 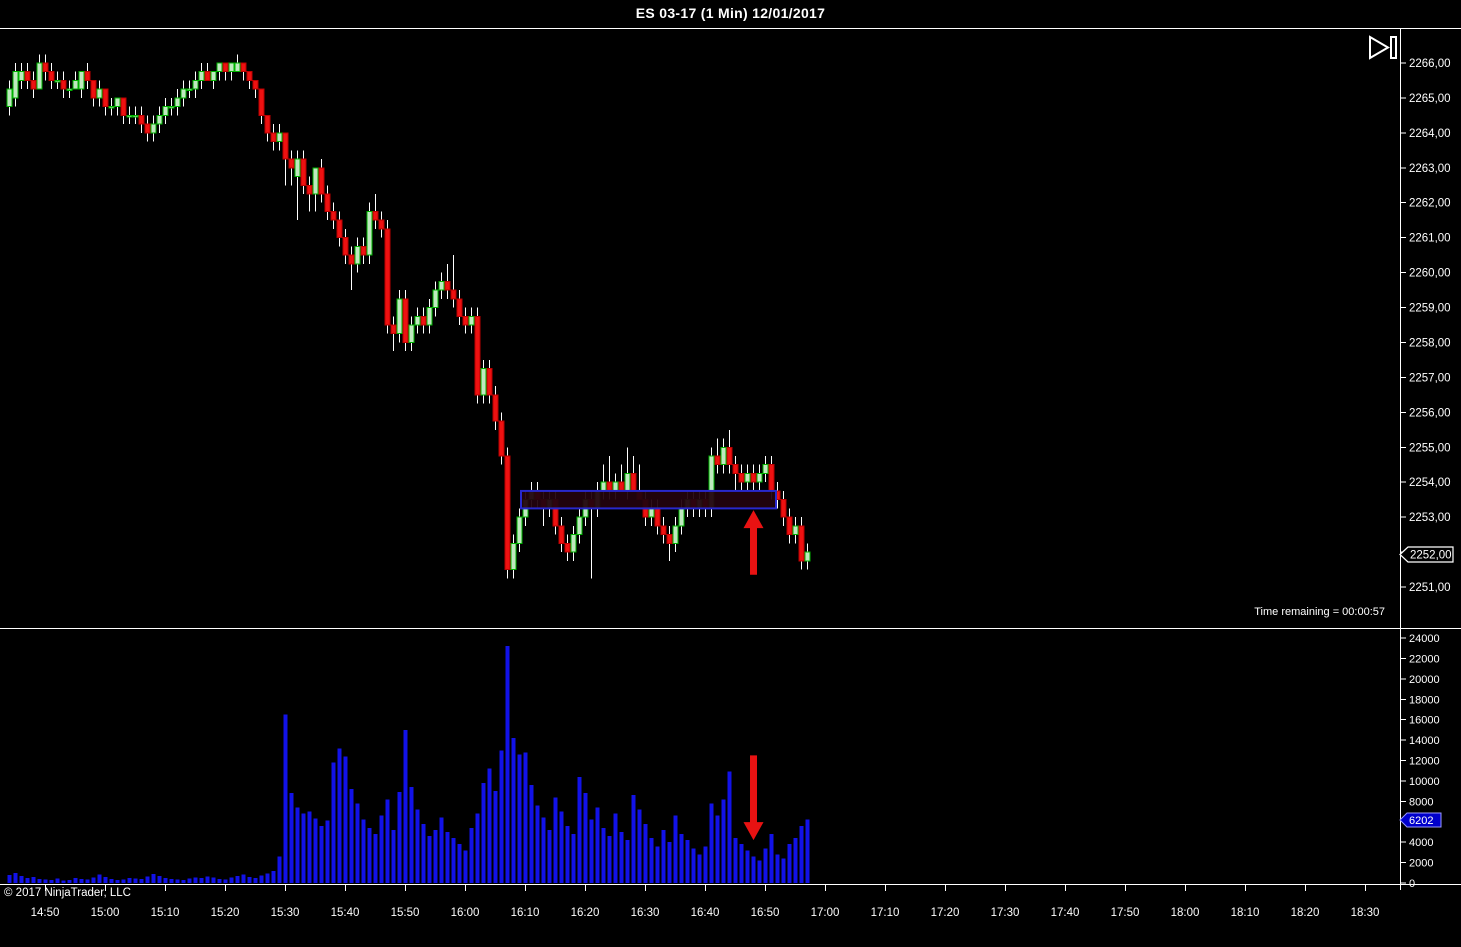 What do you see at coordinates (345, 913) in the screenshot?
I see `time-tick-label: 15:40` at bounding box center [345, 913].